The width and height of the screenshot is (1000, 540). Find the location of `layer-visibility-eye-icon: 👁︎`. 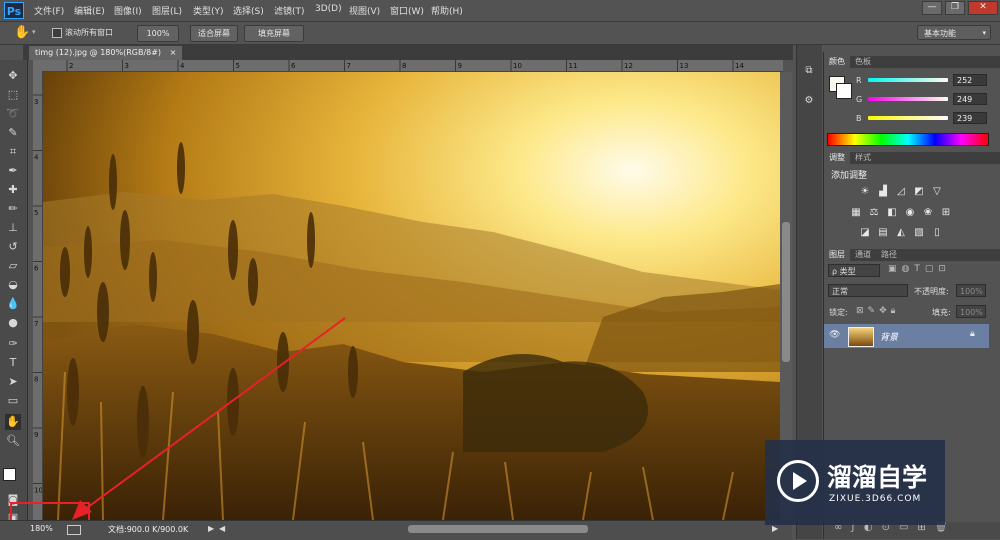

layer-visibility-eye-icon: 👁︎ is located at coordinates (834, 335).